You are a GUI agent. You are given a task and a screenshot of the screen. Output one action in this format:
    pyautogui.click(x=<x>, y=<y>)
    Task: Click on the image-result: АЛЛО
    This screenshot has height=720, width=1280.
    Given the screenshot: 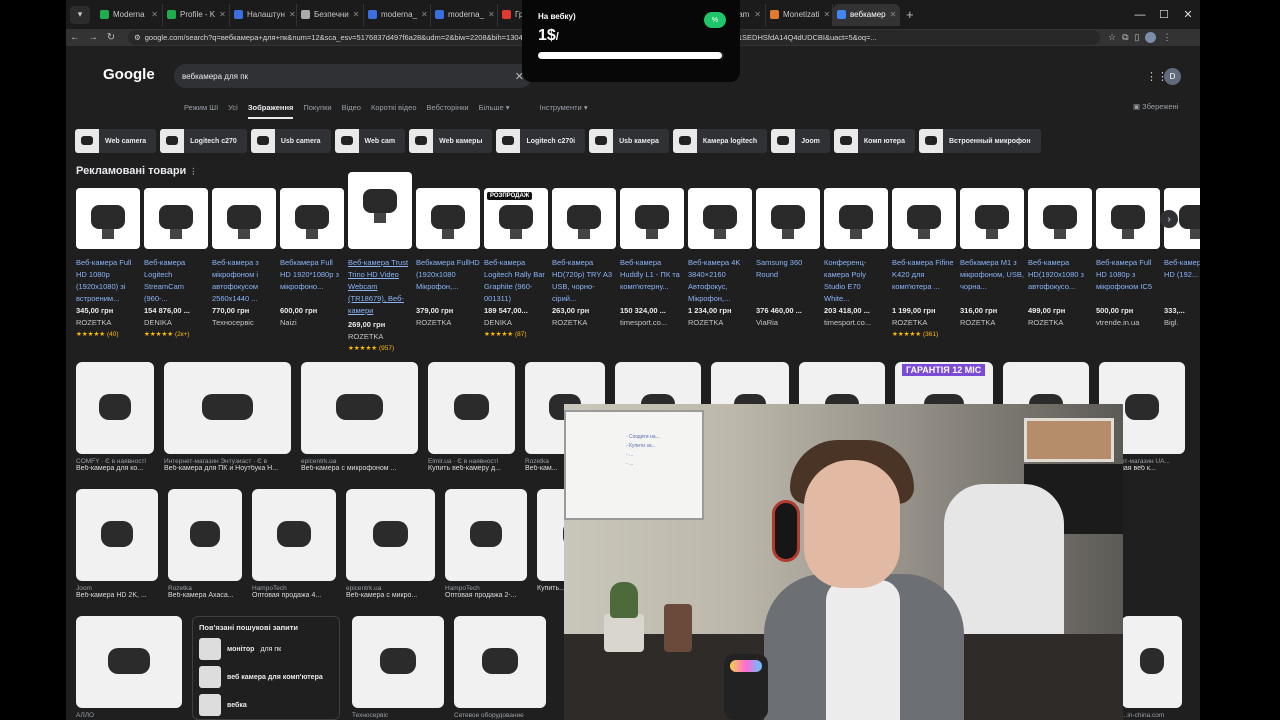 What is the action you would take?
    pyautogui.click(x=129, y=667)
    